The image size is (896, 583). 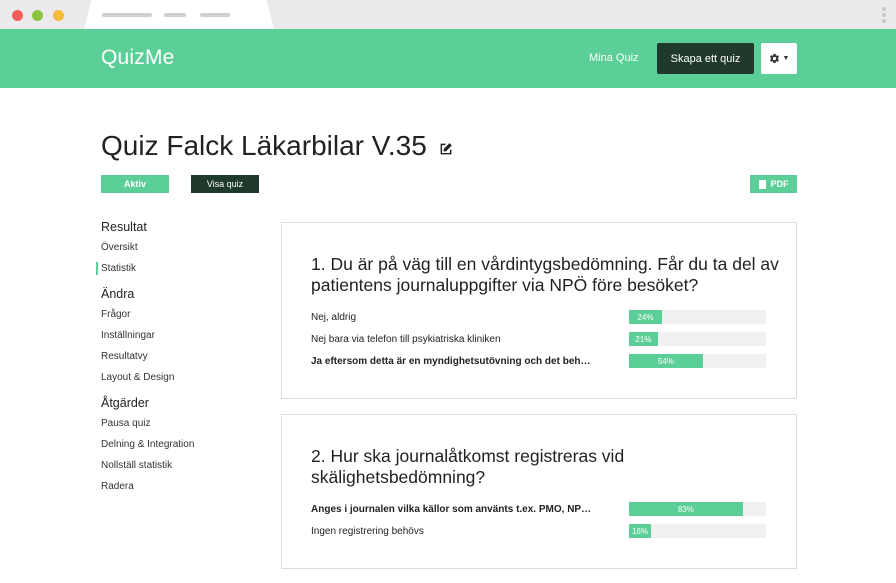 What do you see at coordinates (181, 423) in the screenshot?
I see `sidebar-item-pausa-quiz: Pausa quiz` at bounding box center [181, 423].